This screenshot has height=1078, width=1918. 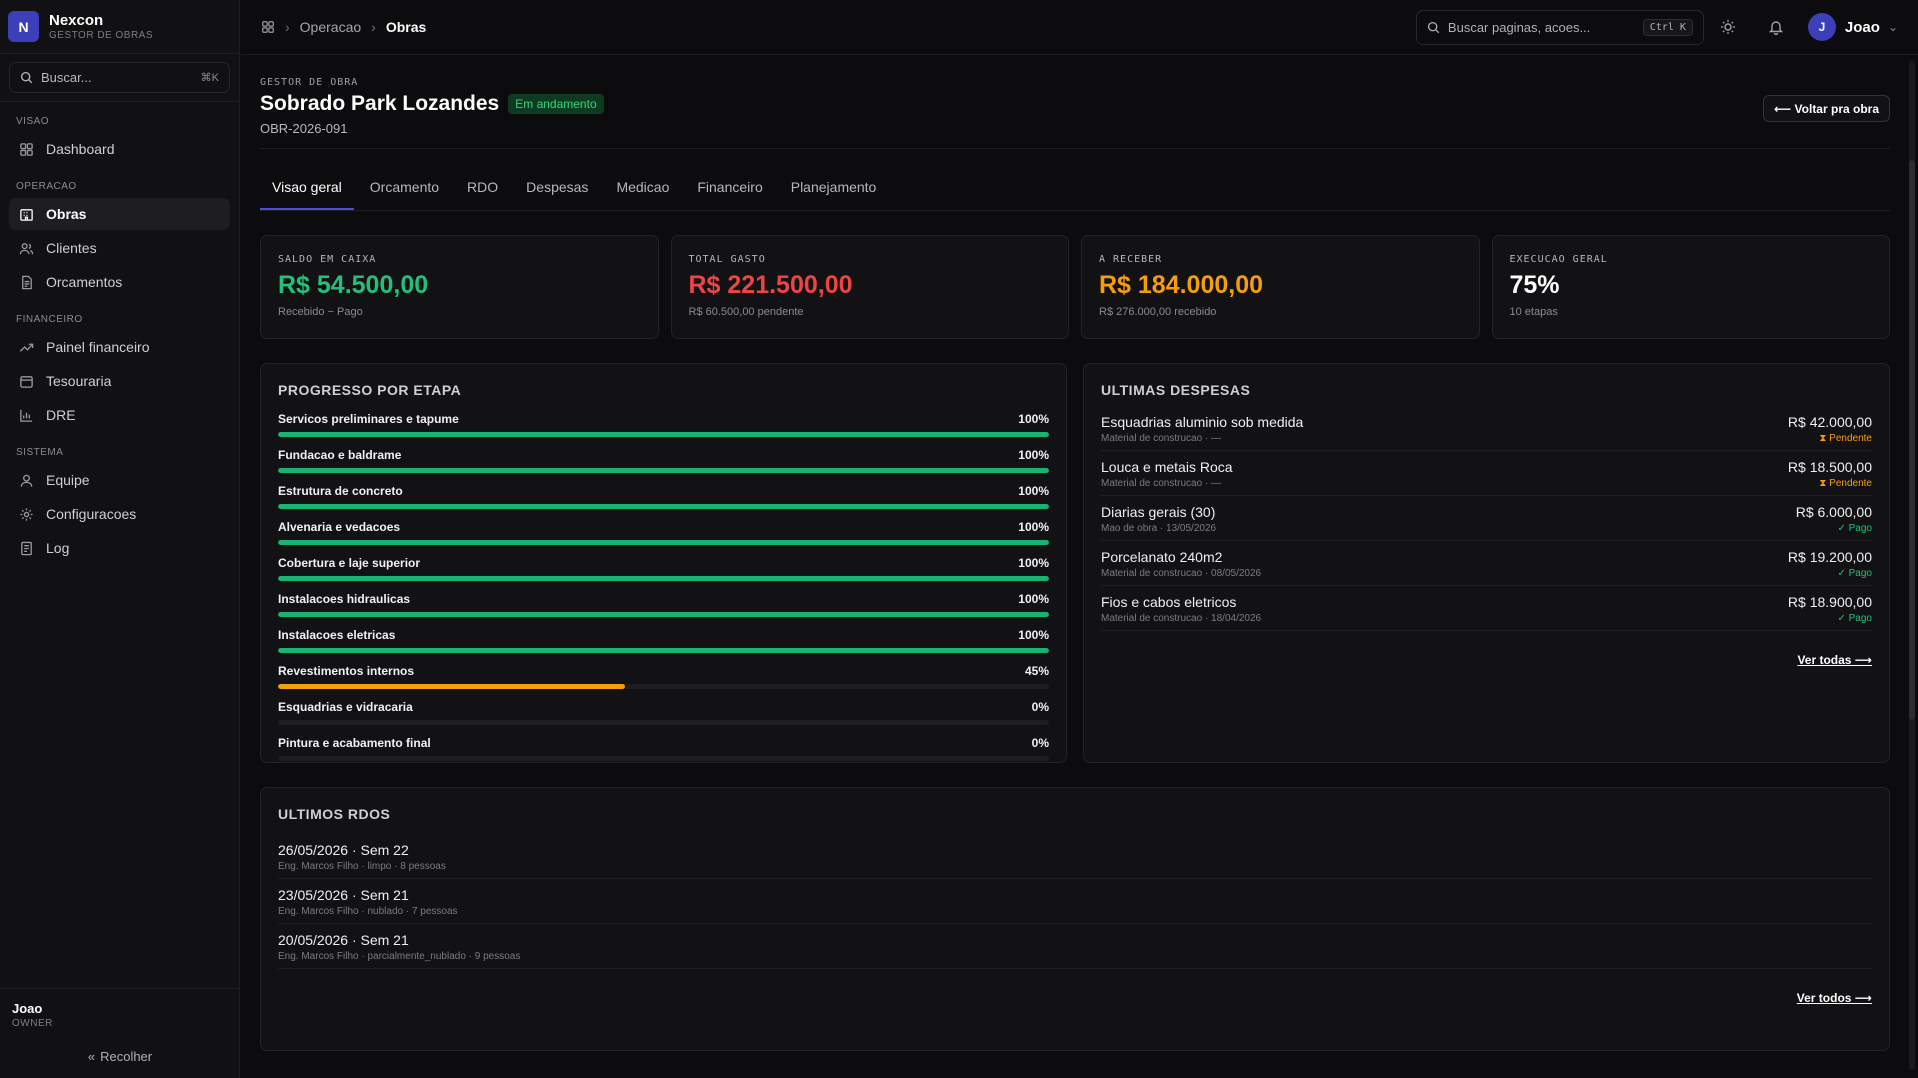 I want to click on stage-name: Cobertura e laje superior, so click(x=349, y=563).